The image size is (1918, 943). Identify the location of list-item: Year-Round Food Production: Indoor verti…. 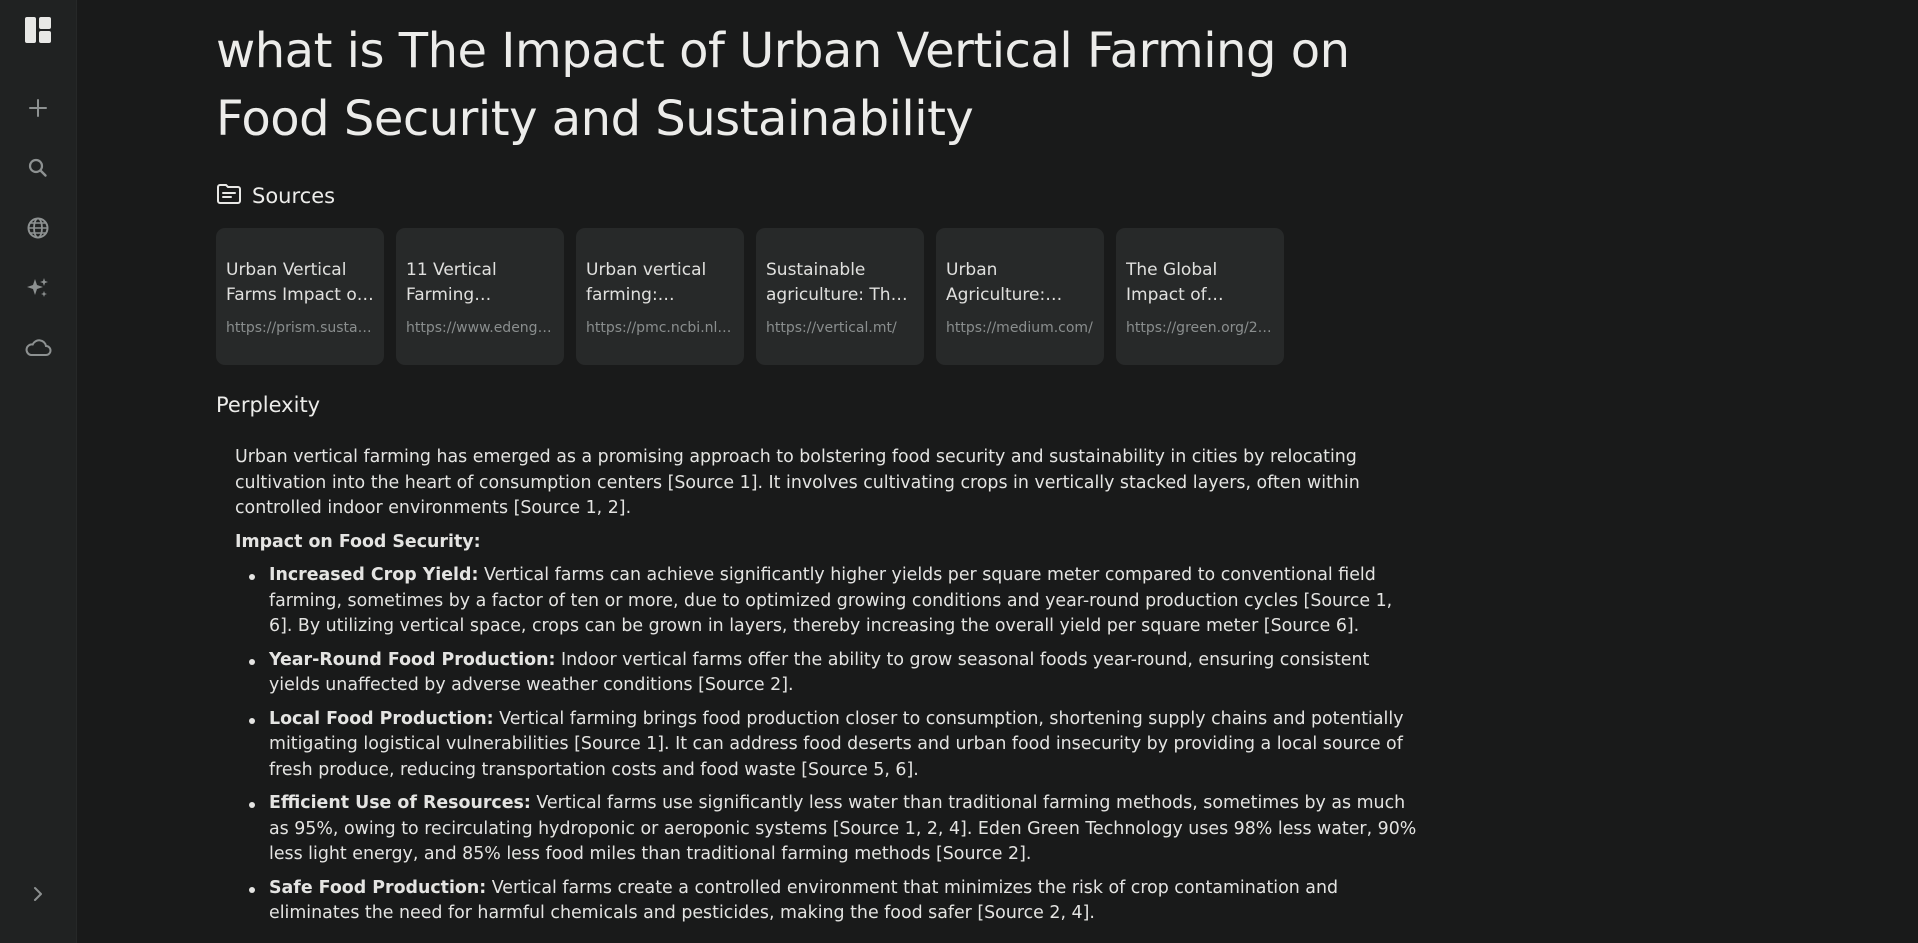
(834, 673).